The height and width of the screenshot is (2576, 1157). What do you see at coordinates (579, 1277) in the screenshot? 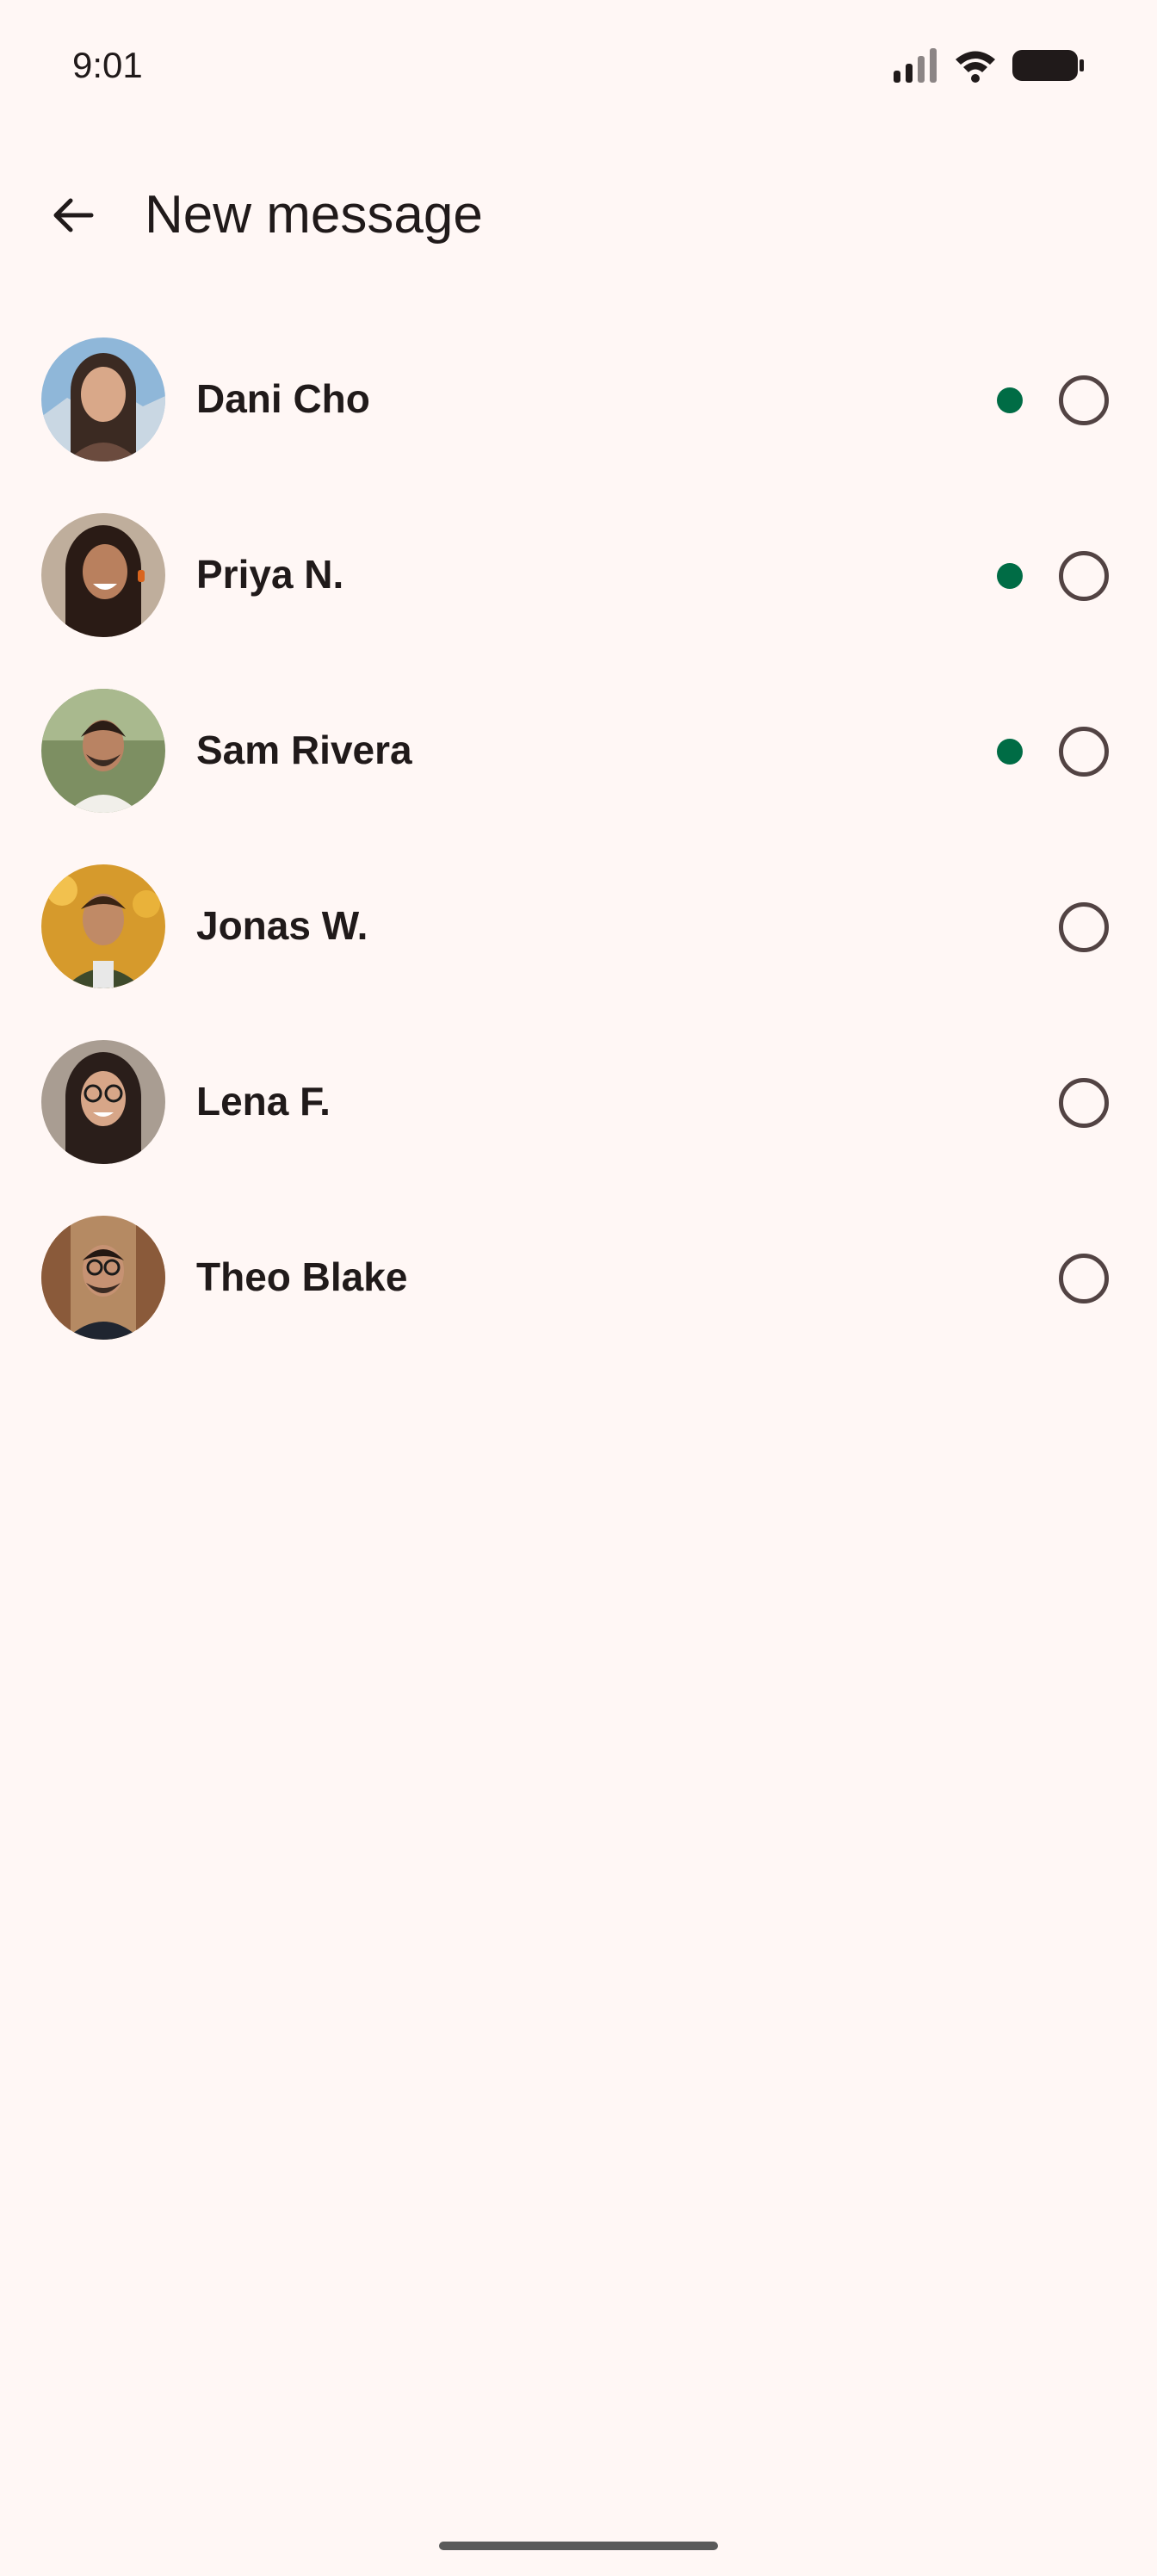
I see `contact-row-theo-blake: Theo Blake` at bounding box center [579, 1277].